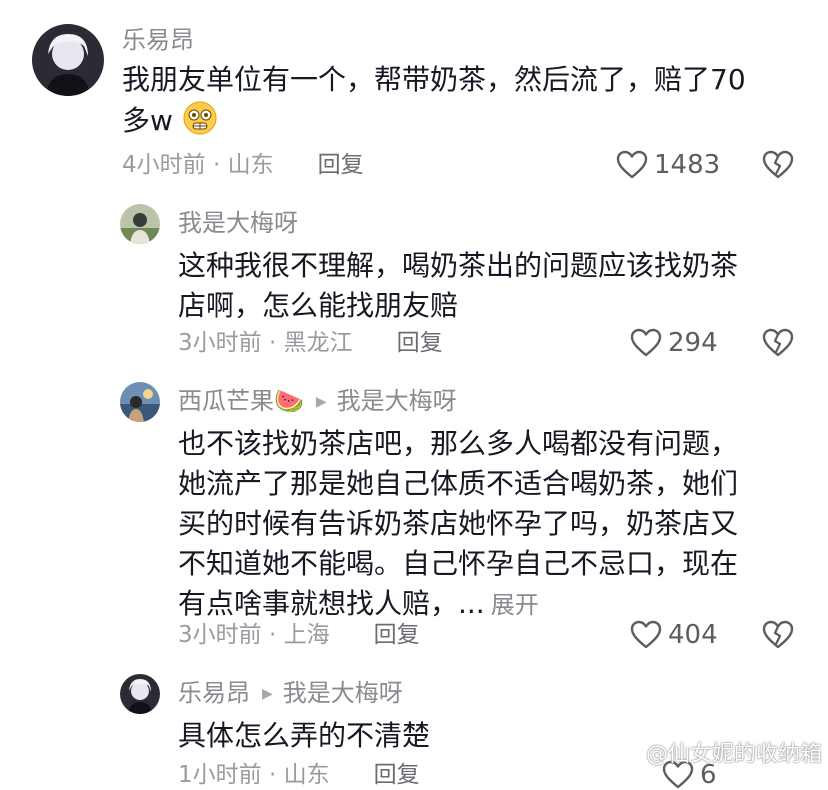 Image resolution: width=828 pixels, height=790 pixels. What do you see at coordinates (241, 401) in the screenshot?
I see `author-name: 西瓜芒果🍉` at bounding box center [241, 401].